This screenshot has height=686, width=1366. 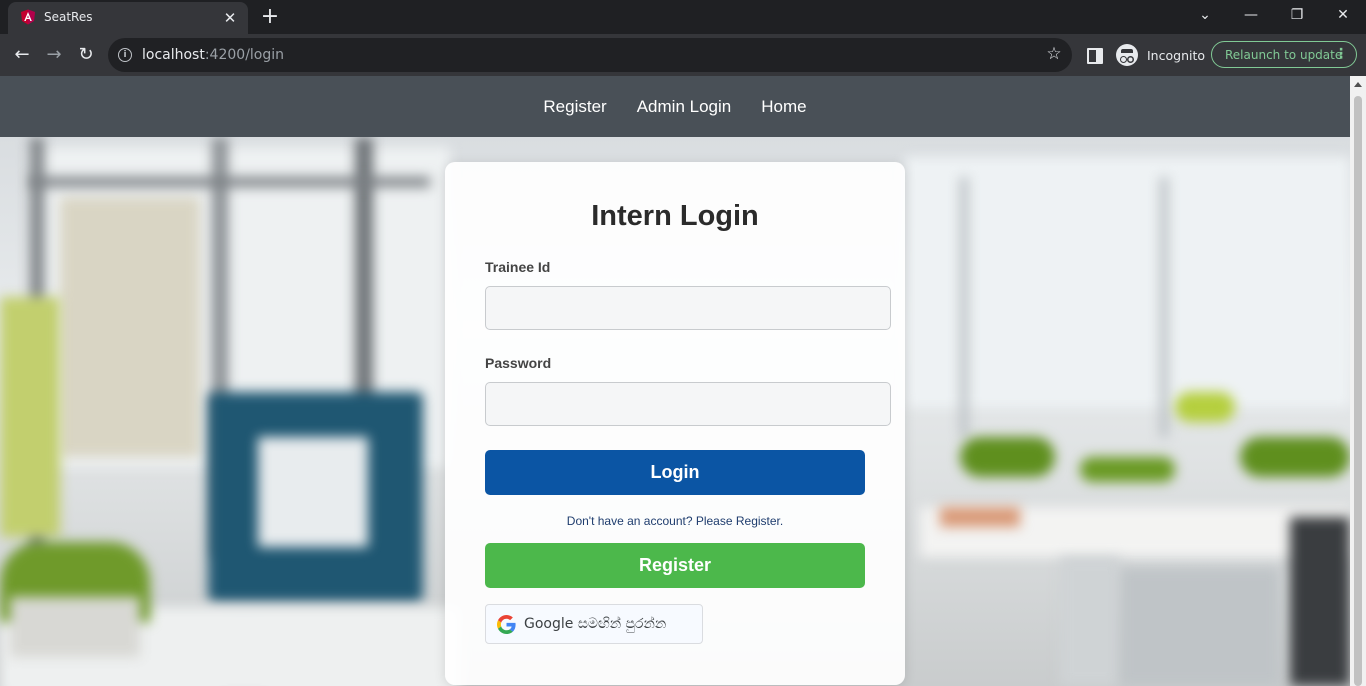 What do you see at coordinates (1251, 15) in the screenshot?
I see `minimize-icon: —` at bounding box center [1251, 15].